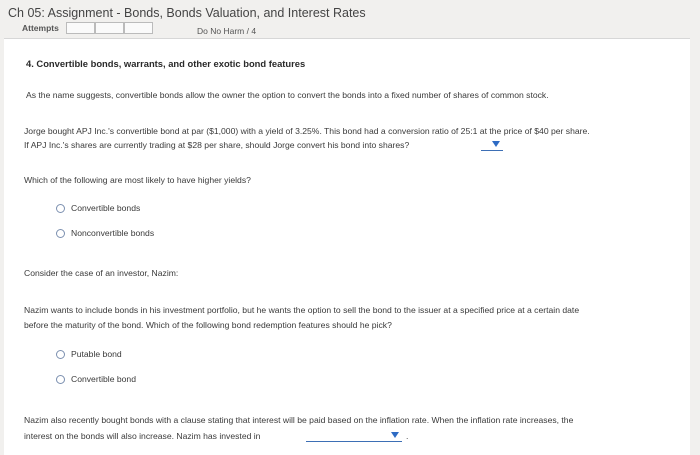 The height and width of the screenshot is (455, 700). I want to click on radio-label: Nonconvertible bonds, so click(113, 233).